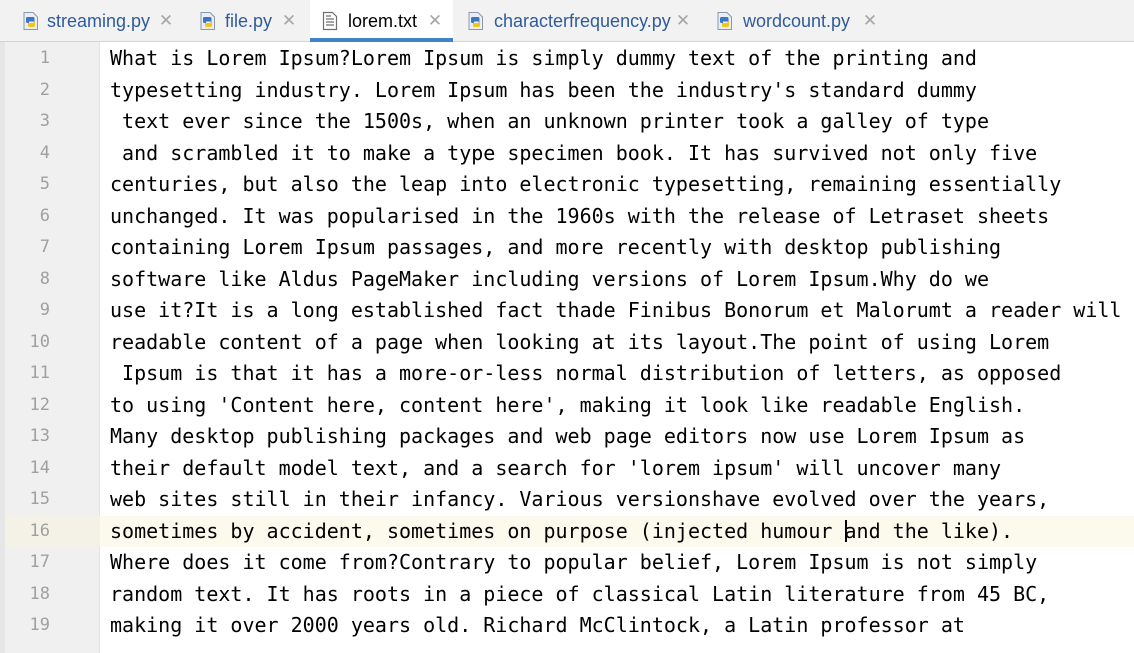 The width and height of the screenshot is (1134, 653). Describe the element at coordinates (39, 562) in the screenshot. I see `line-number: 17` at that location.